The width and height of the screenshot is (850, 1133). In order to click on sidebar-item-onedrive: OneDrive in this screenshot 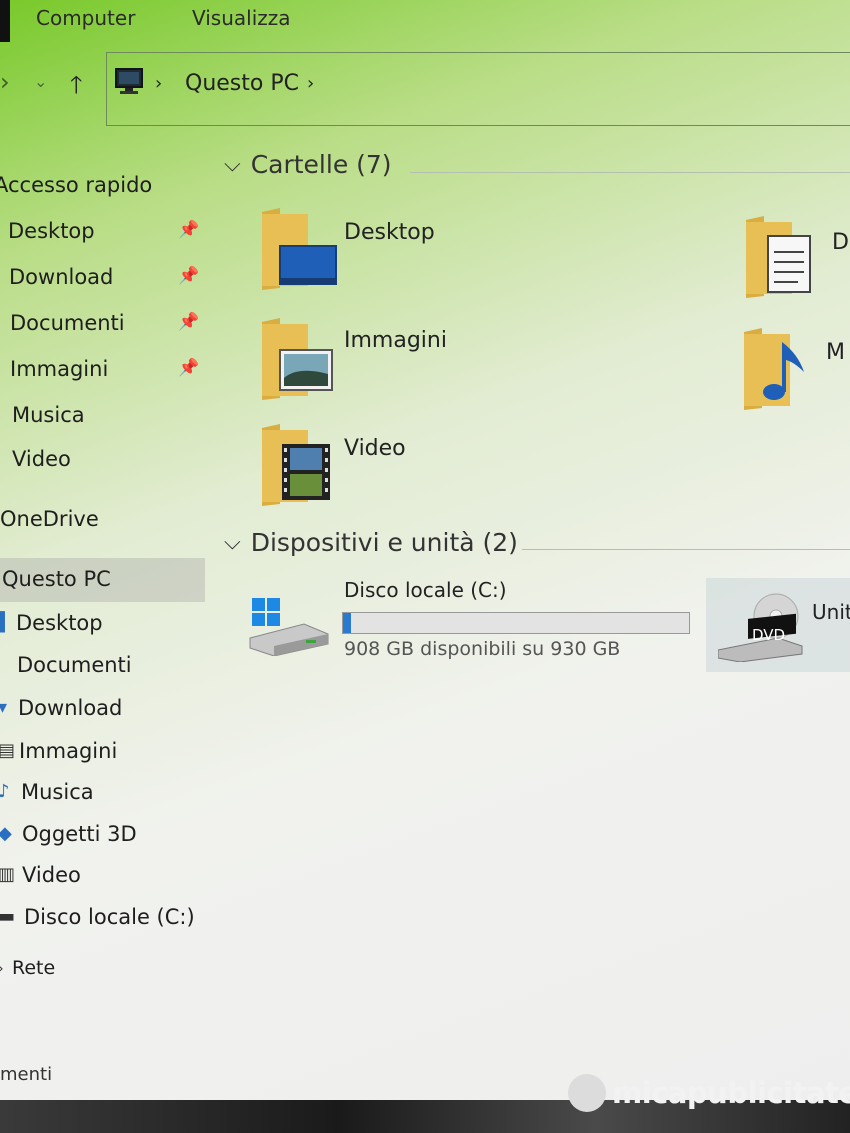, I will do `click(102, 520)`.